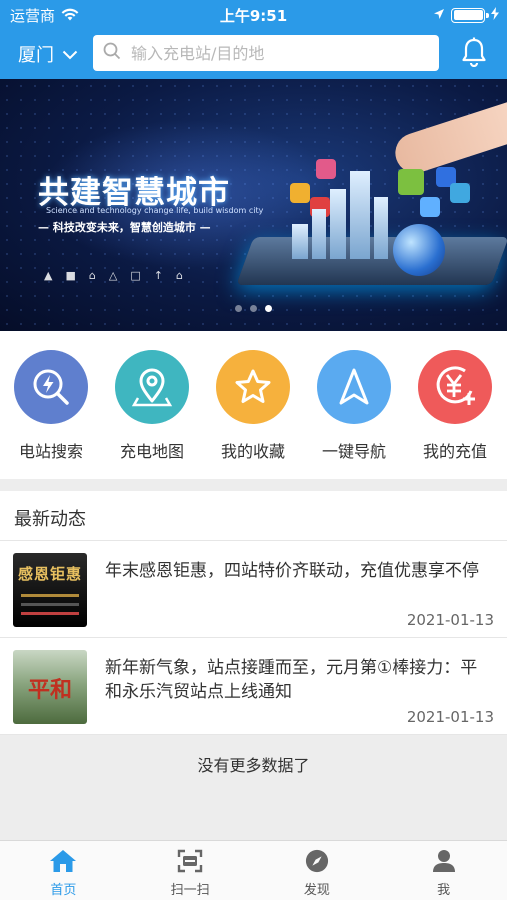 The height and width of the screenshot is (900, 507). Describe the element at coordinates (253, 387) in the screenshot. I see `star-icon` at that location.